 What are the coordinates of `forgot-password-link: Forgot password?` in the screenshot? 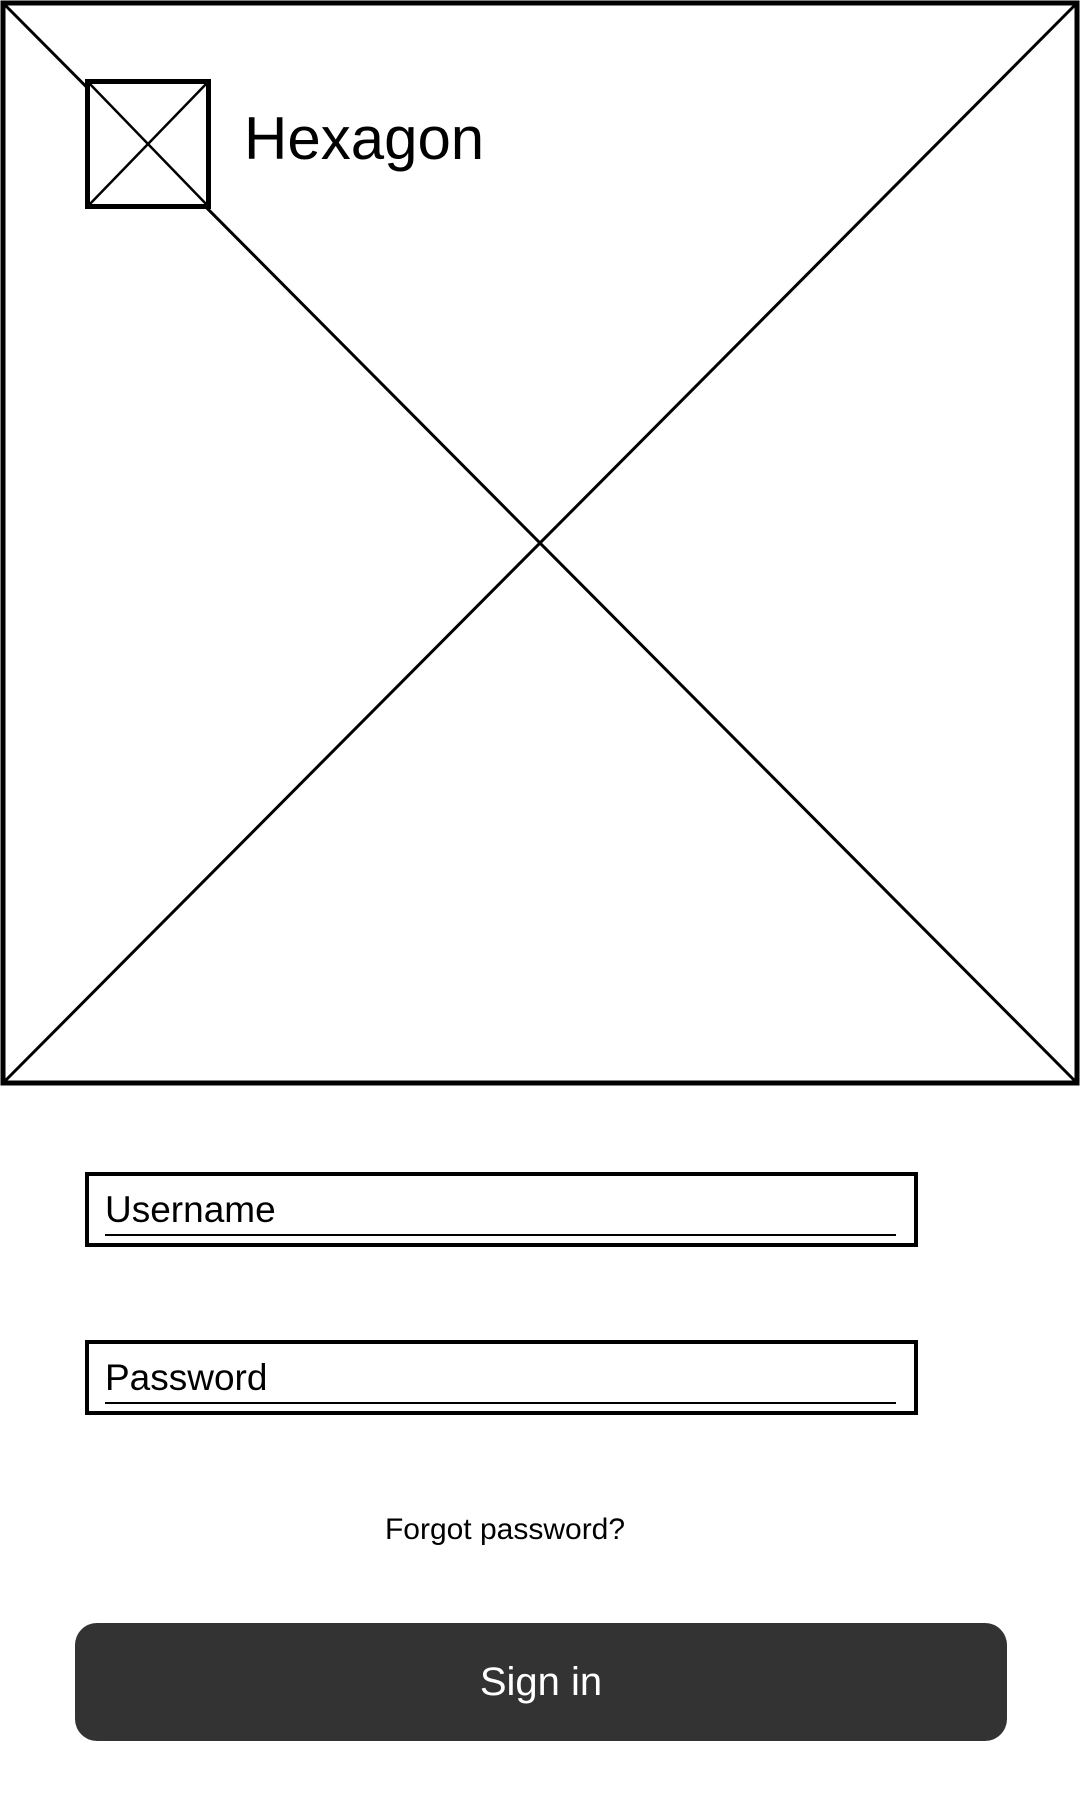 It's located at (505, 1530).